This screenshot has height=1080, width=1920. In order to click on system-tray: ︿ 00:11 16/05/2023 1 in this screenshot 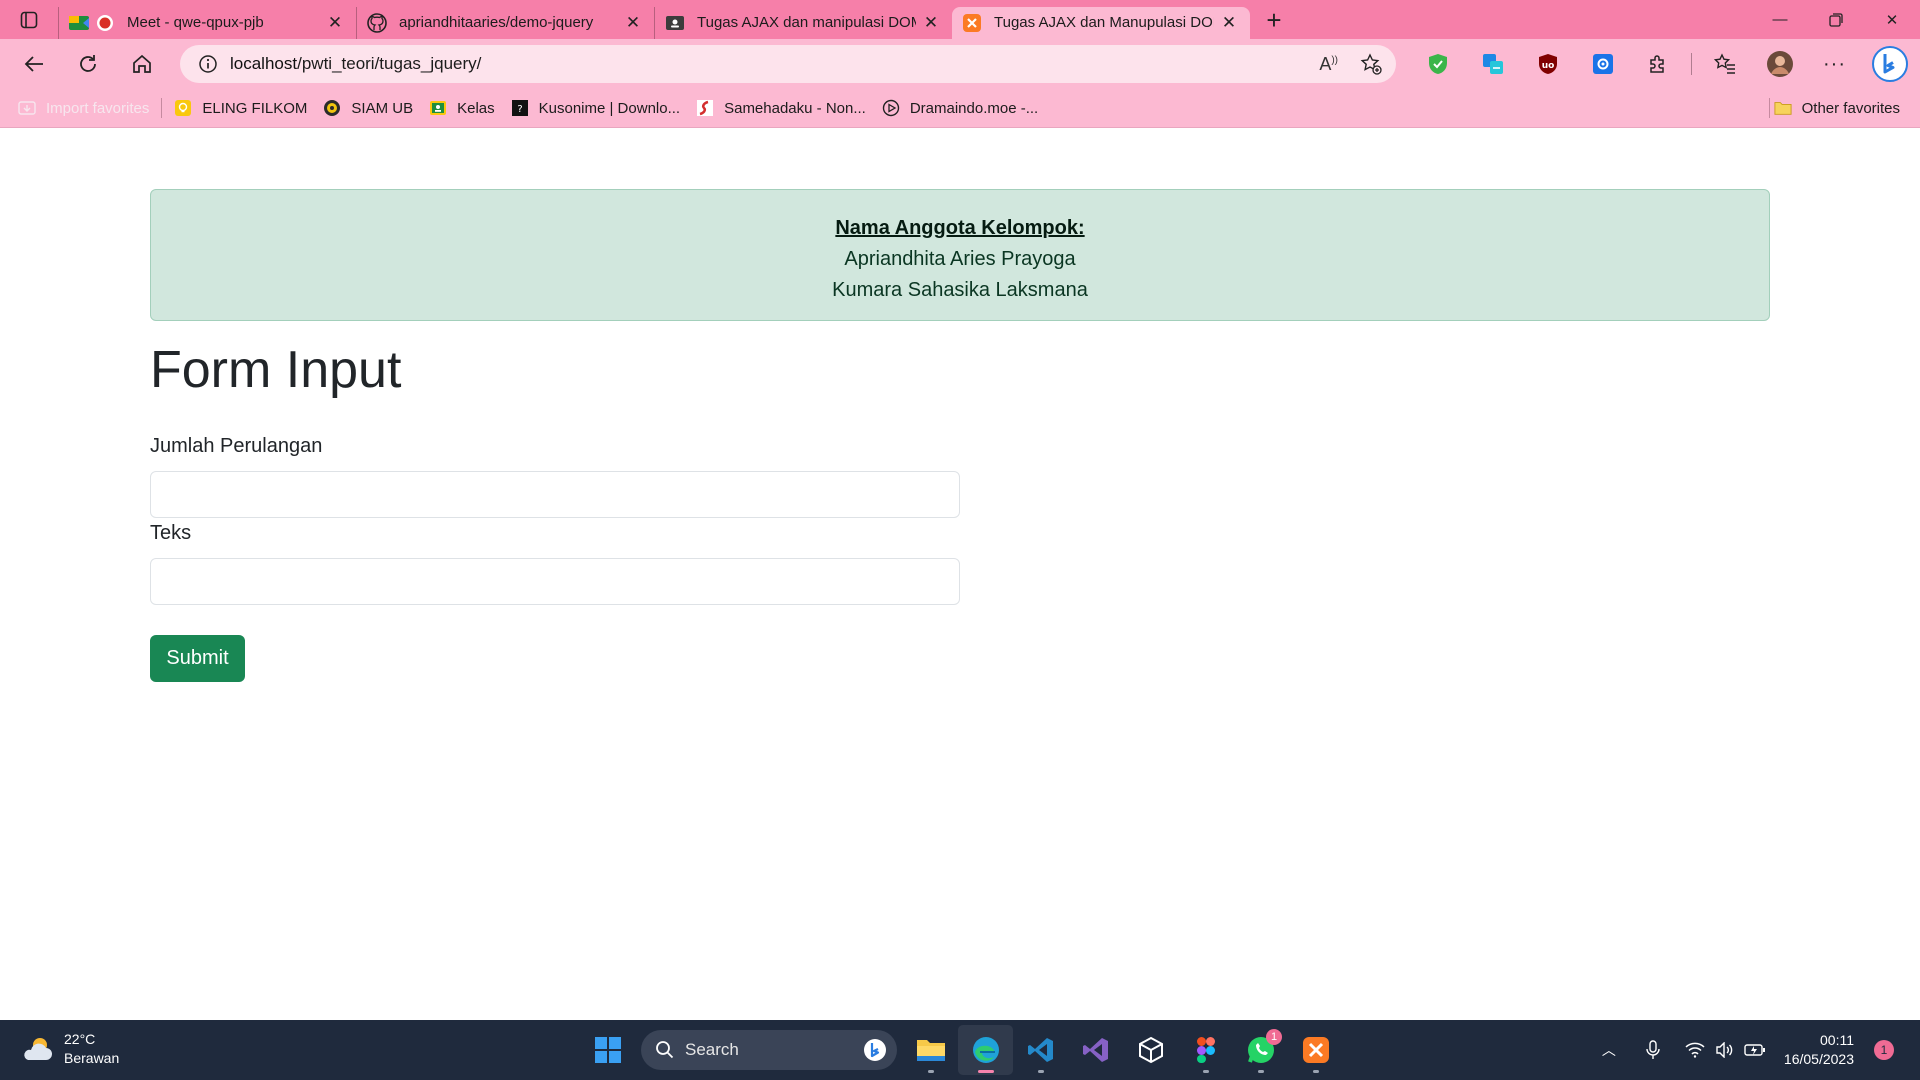, I will do `click(1757, 1050)`.